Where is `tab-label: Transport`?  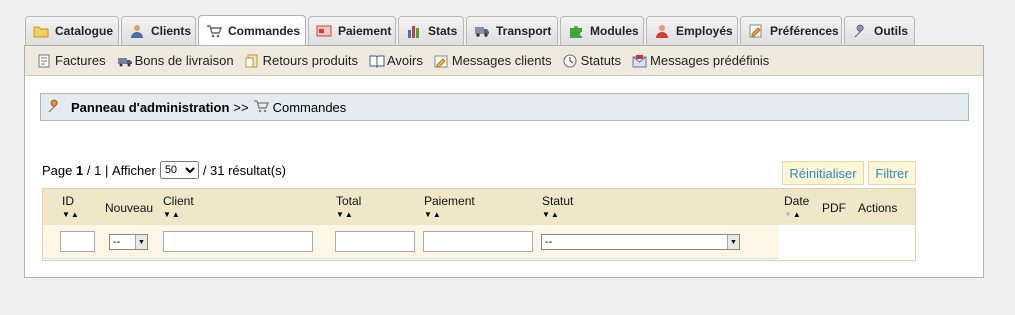 tab-label: Transport is located at coordinates (524, 31).